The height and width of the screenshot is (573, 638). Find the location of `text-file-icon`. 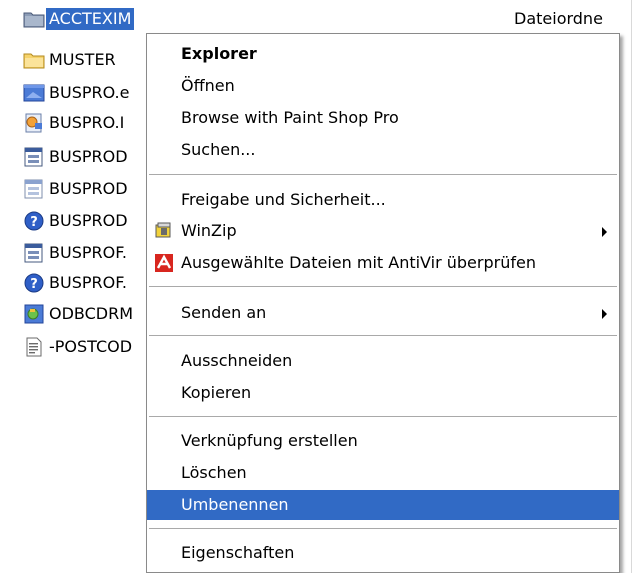

text-file-icon is located at coordinates (34, 347).